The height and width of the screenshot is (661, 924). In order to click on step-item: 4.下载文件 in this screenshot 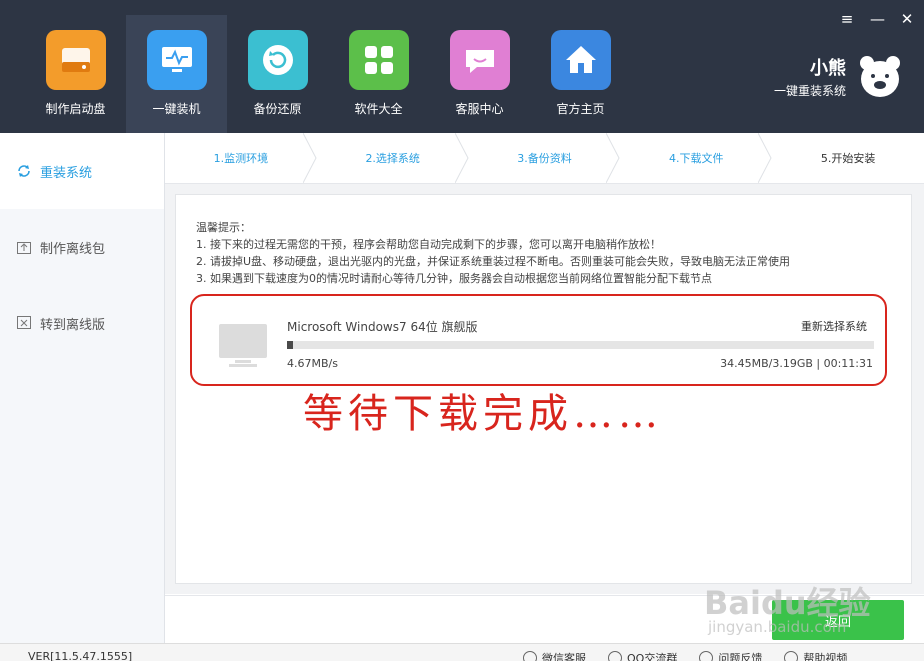, I will do `click(696, 158)`.